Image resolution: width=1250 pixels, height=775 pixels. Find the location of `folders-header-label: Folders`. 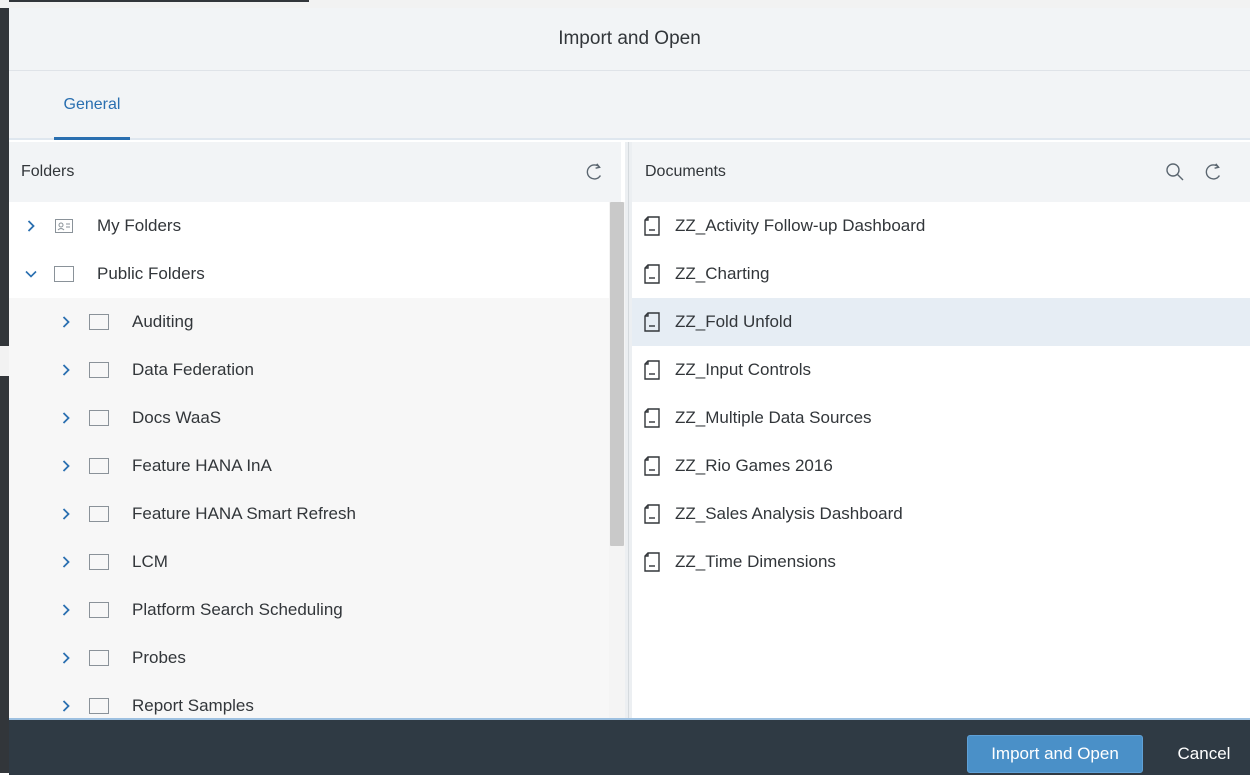

folders-header-label: Folders is located at coordinates (48, 171).